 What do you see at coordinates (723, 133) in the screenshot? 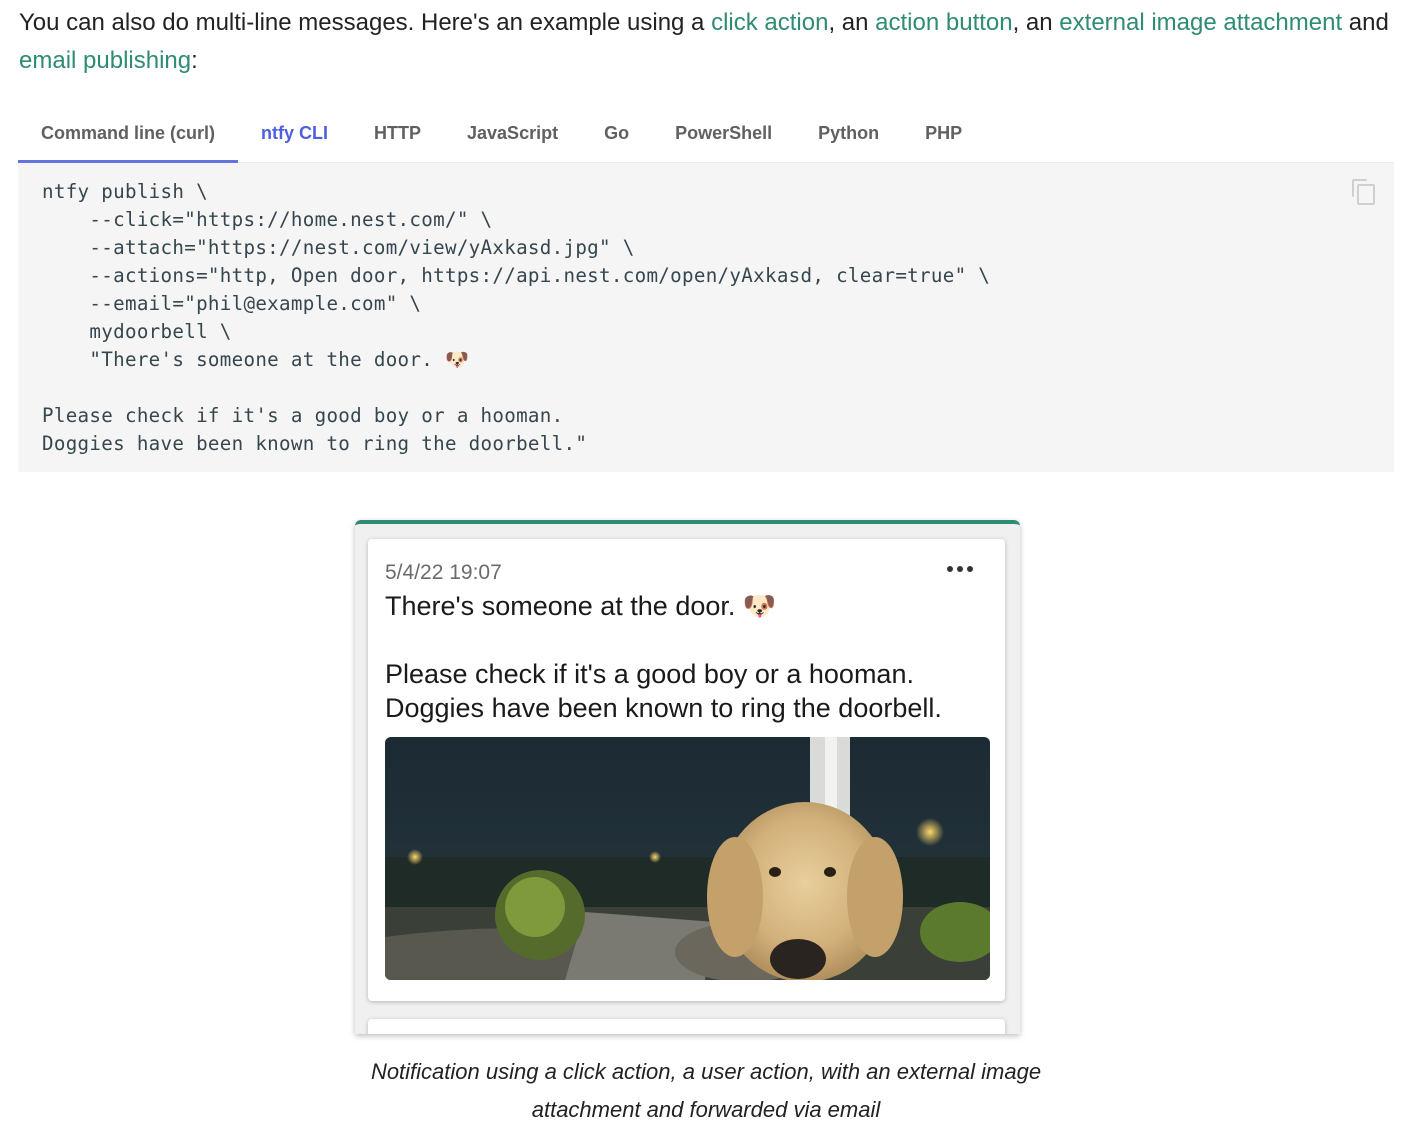
I see `tab-powershell: PowerShell` at bounding box center [723, 133].